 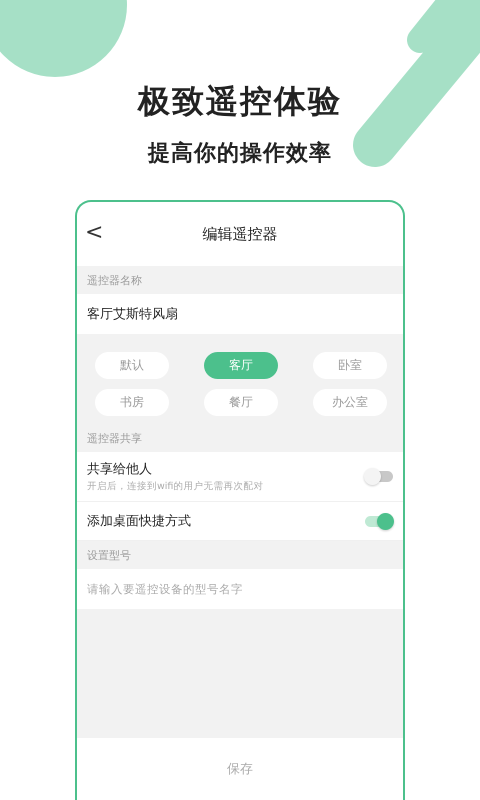 What do you see at coordinates (139, 521) in the screenshot?
I see `setting-title: 添加桌面快捷方式` at bounding box center [139, 521].